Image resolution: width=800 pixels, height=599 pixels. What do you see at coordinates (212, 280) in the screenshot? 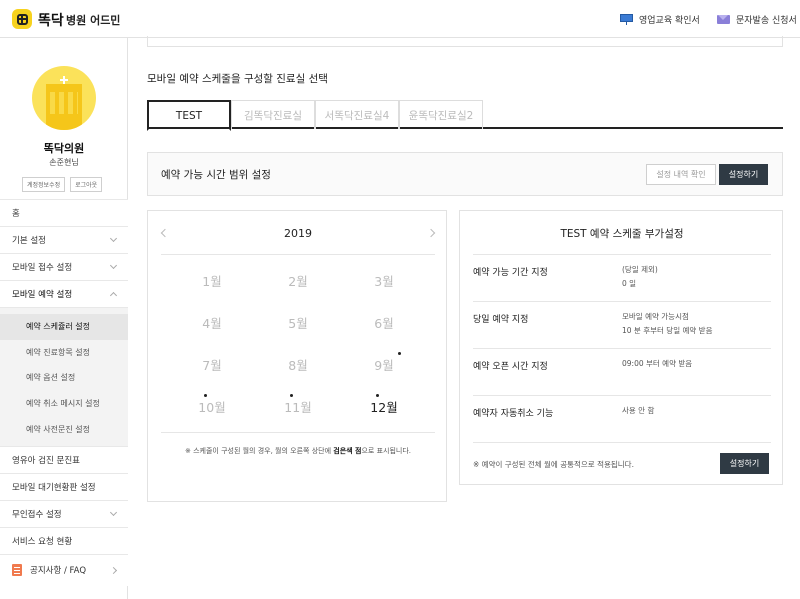
I see `month-cell: 1월` at bounding box center [212, 280].